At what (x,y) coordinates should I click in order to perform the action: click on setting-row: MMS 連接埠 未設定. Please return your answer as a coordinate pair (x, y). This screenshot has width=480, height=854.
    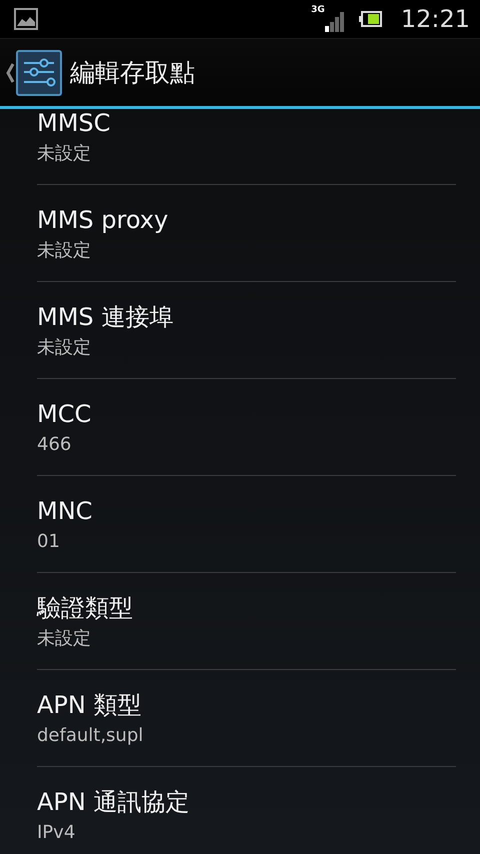
    Looking at the image, I should click on (246, 330).